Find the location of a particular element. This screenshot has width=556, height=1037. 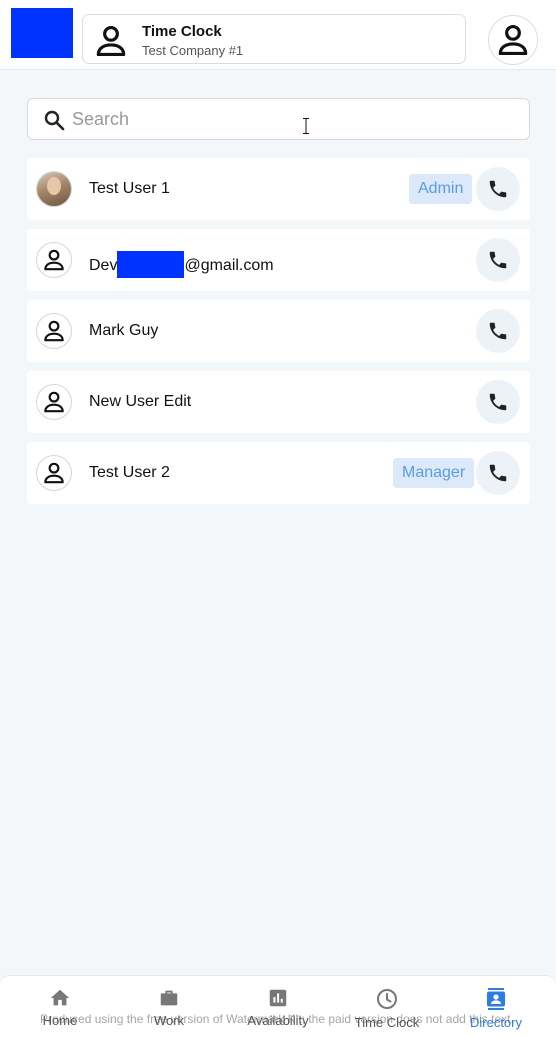

contacts-icon is located at coordinates (496, 999).